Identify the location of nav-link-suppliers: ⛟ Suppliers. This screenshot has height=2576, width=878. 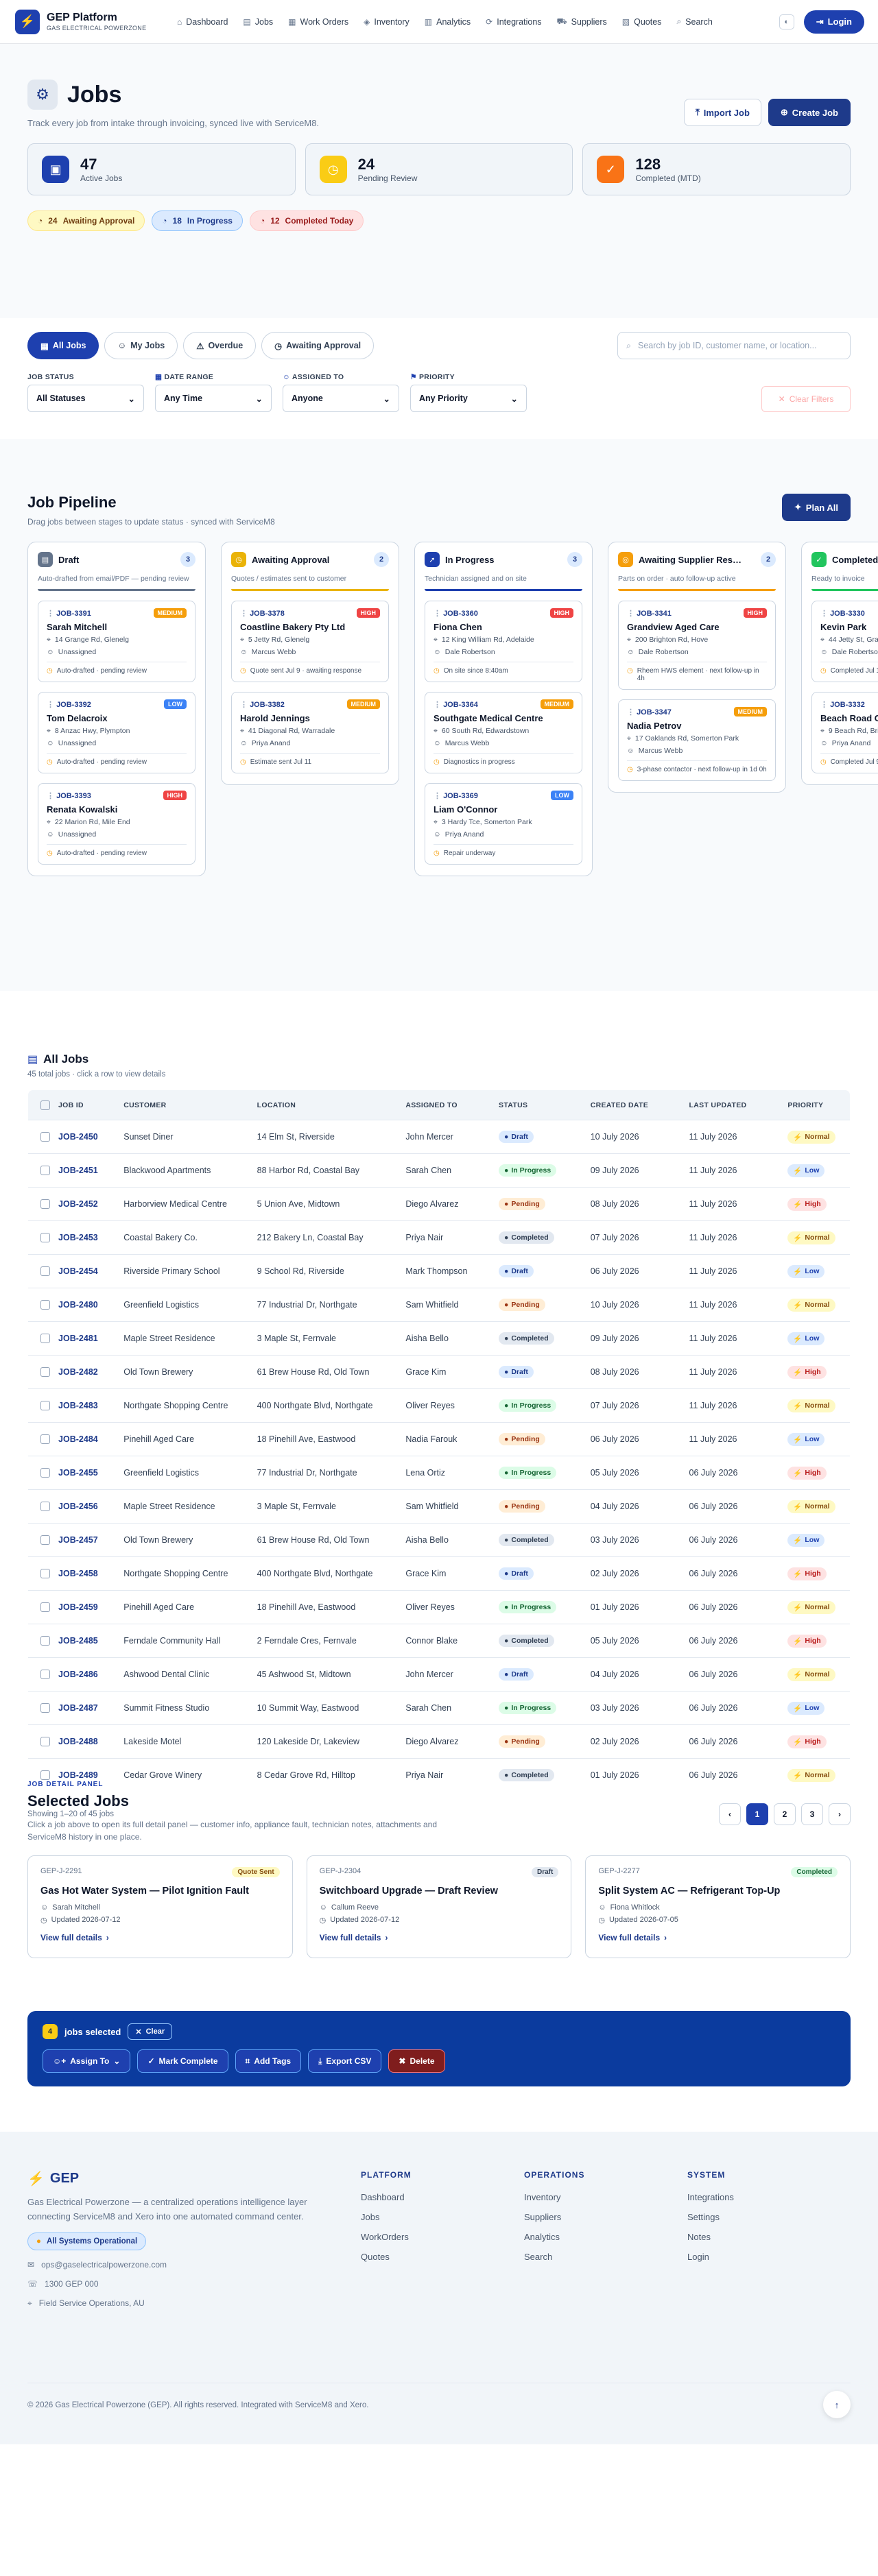
(582, 22).